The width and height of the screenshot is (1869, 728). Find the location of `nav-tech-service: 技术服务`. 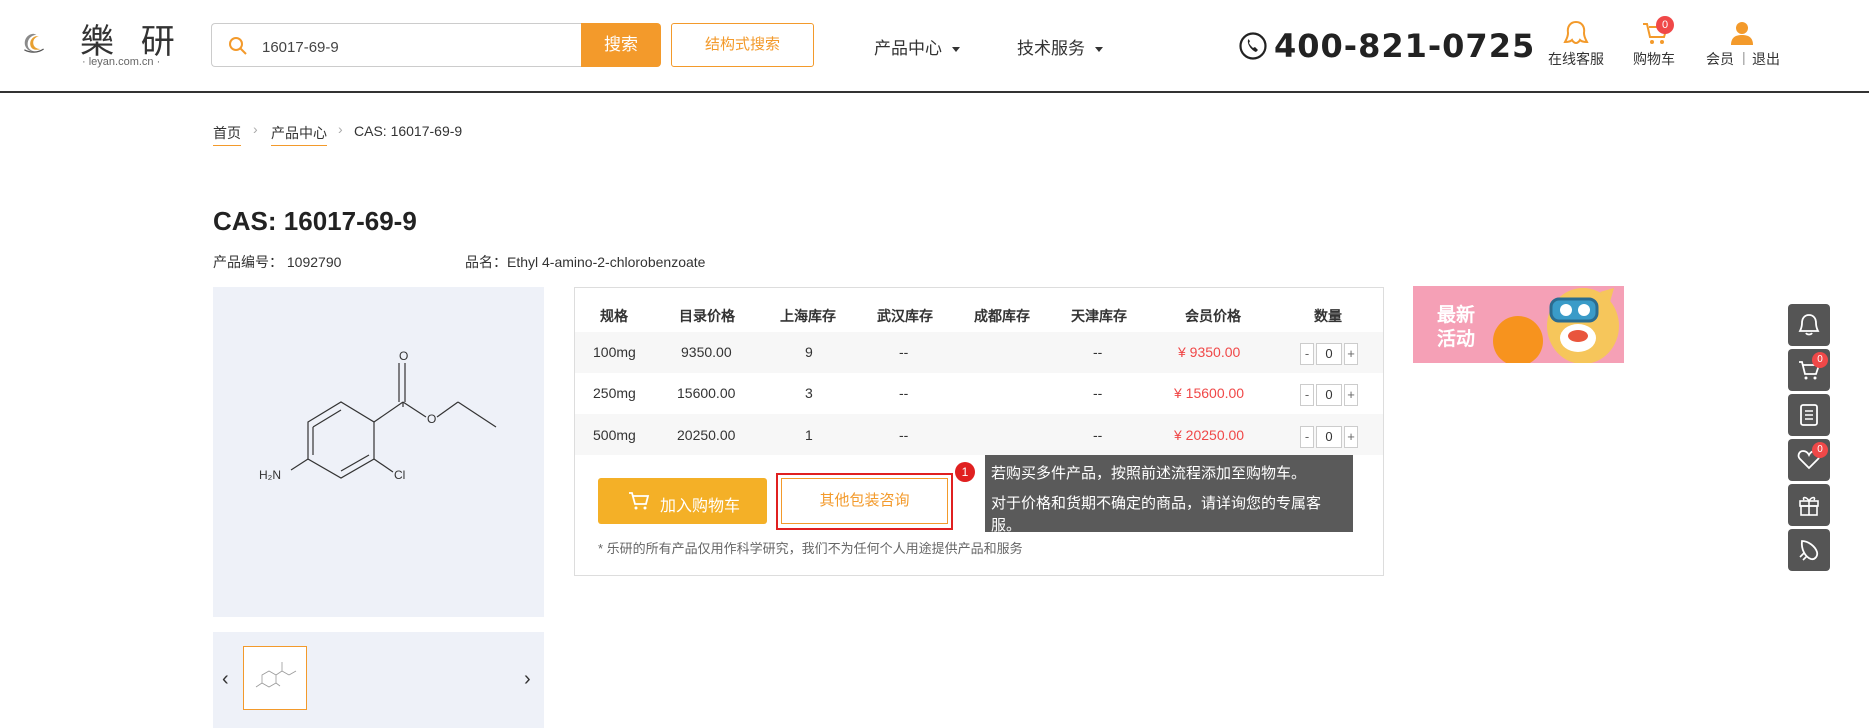

nav-tech-service: 技术服务 is located at coordinates (1060, 46).